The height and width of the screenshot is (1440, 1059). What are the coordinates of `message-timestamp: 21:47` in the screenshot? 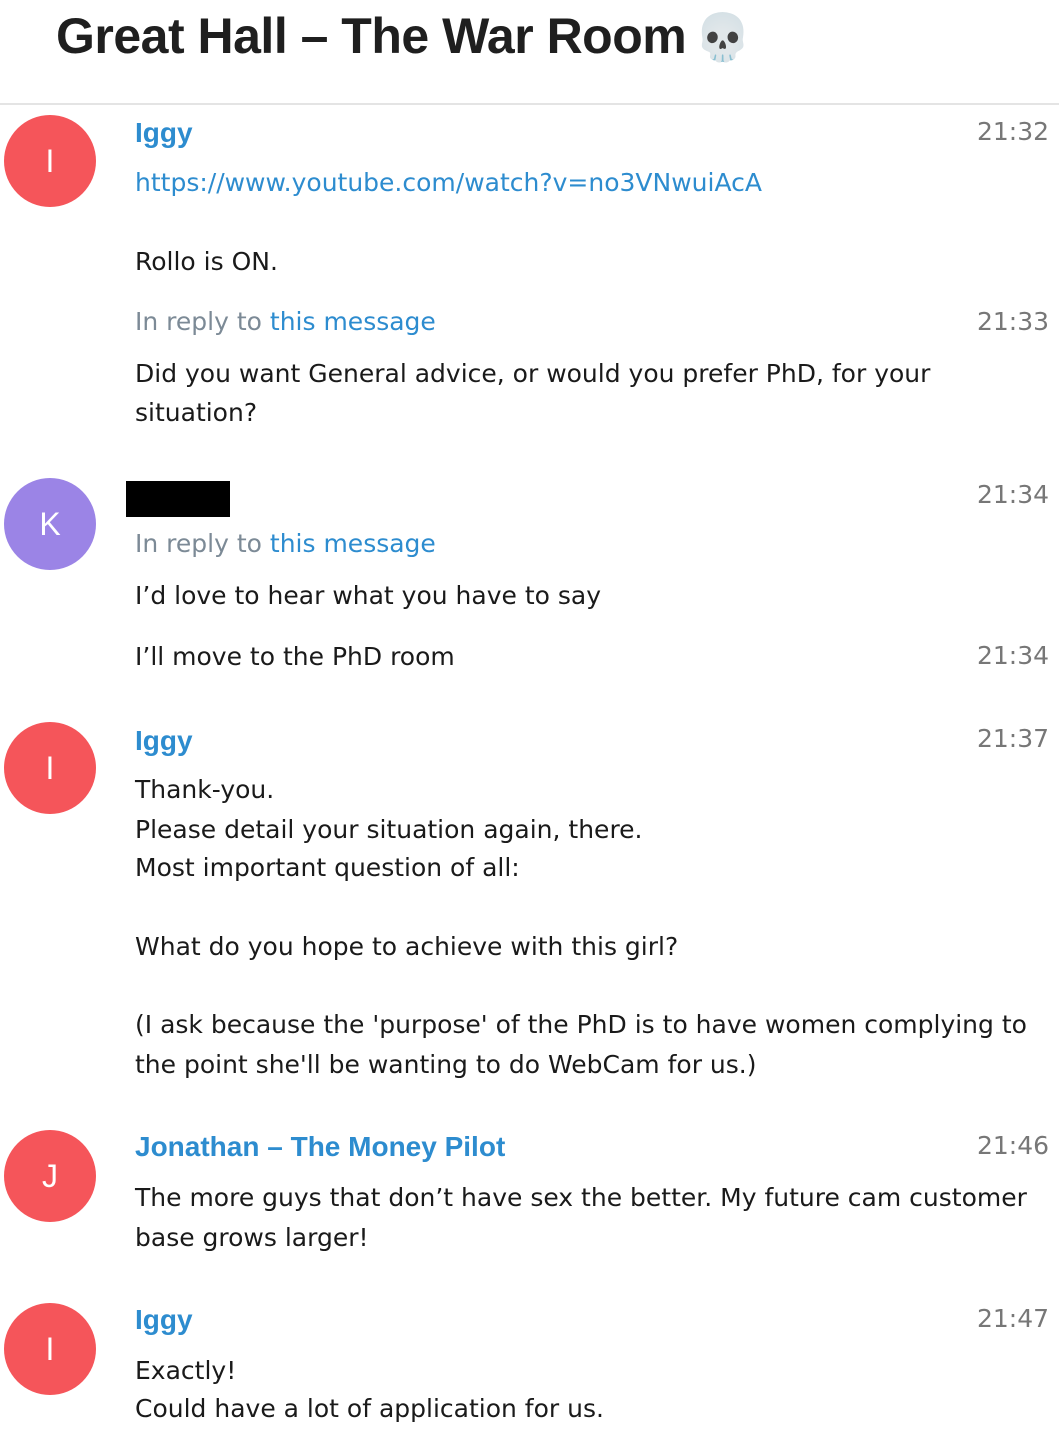 It's located at (1012, 1318).